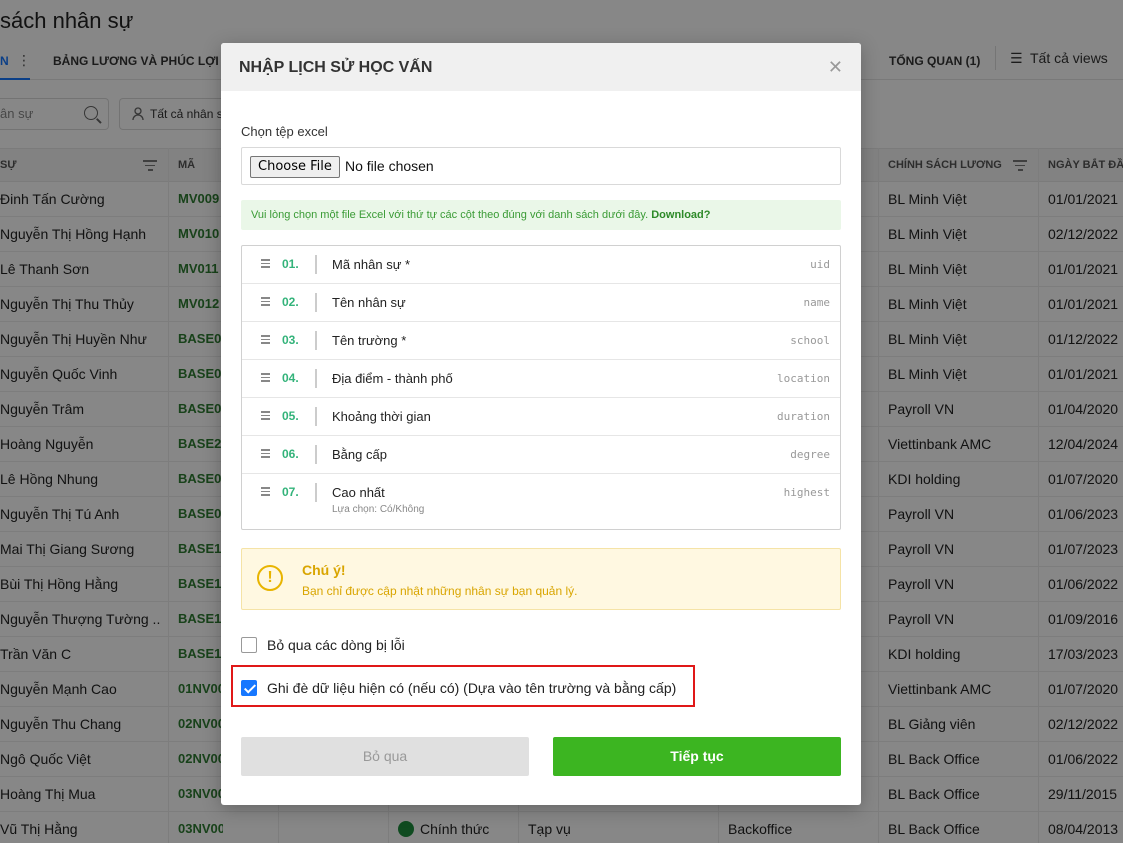 The width and height of the screenshot is (1123, 843). Describe the element at coordinates (270, 578) in the screenshot. I see `warning-icon: !` at that location.